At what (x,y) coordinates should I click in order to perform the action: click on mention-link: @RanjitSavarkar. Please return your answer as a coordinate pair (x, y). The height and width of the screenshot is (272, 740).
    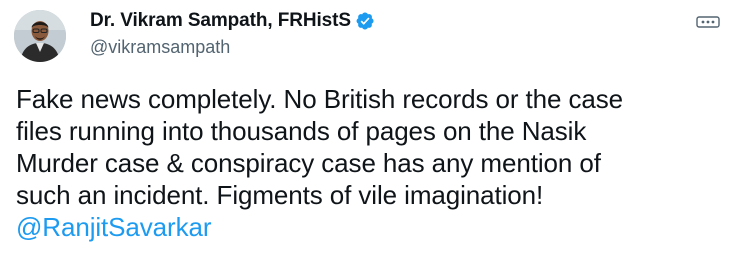
    Looking at the image, I should click on (366, 227).